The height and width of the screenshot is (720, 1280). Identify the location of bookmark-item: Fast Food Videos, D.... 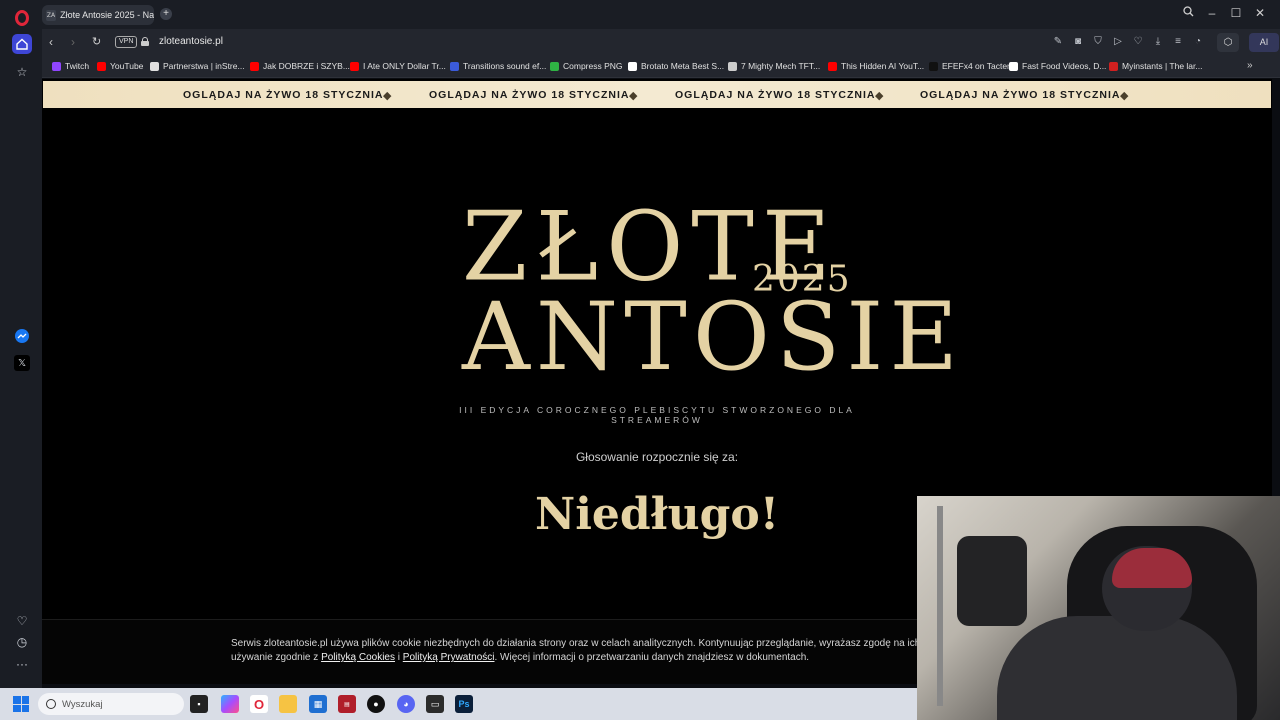
(1057, 66).